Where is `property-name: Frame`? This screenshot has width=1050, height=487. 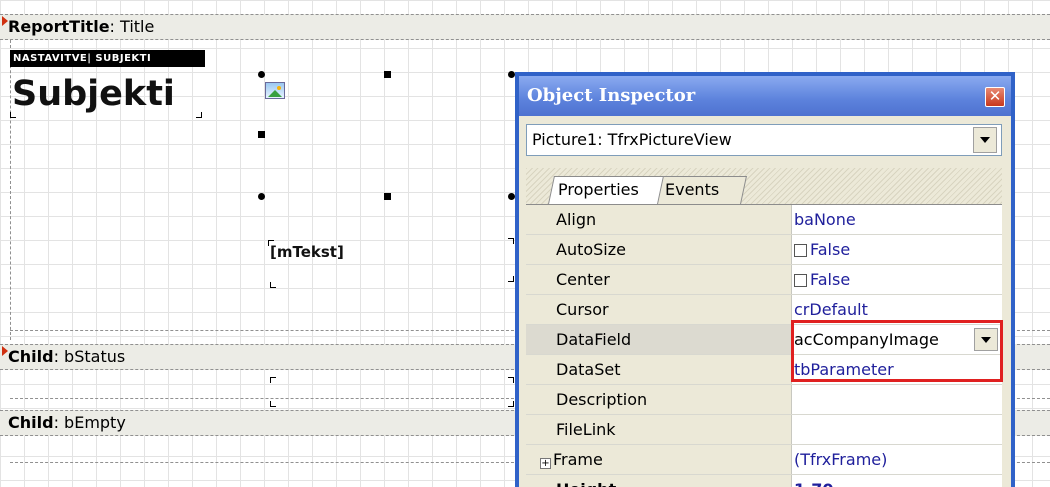 property-name: Frame is located at coordinates (578, 459).